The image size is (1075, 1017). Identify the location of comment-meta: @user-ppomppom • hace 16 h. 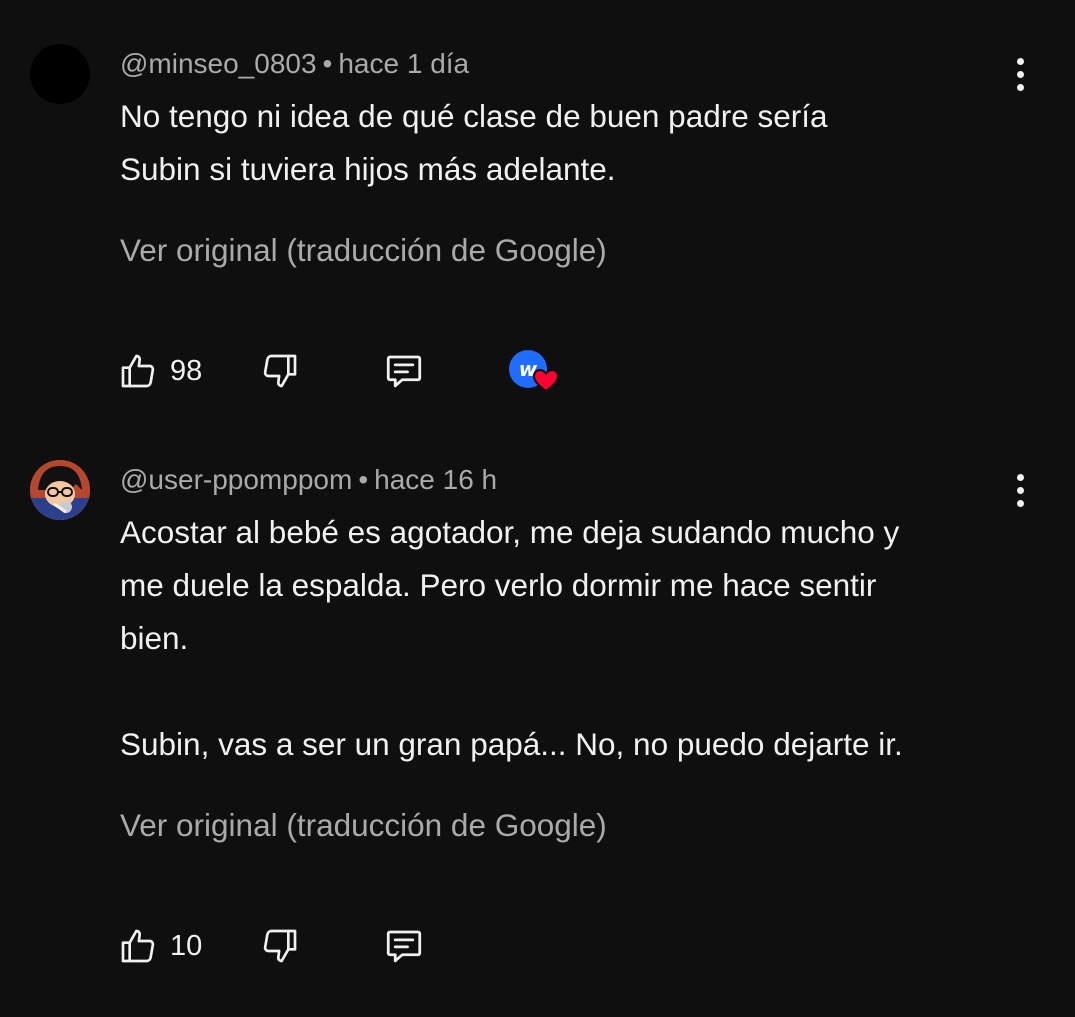
(308, 480).